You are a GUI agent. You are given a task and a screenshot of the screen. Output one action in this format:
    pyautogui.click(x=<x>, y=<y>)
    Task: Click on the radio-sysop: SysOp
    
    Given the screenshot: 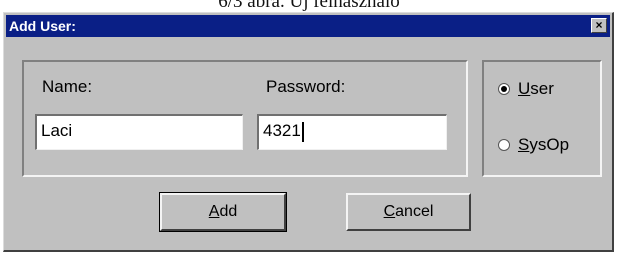 What is the action you would take?
    pyautogui.click(x=533, y=145)
    